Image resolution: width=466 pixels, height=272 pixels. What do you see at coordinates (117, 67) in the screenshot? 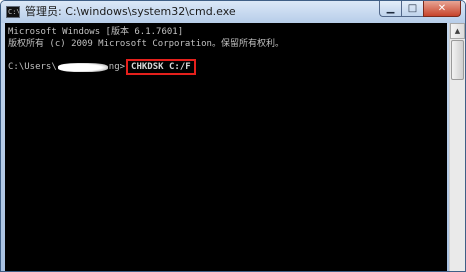
I see `prompt-suffix: ng>` at bounding box center [117, 67].